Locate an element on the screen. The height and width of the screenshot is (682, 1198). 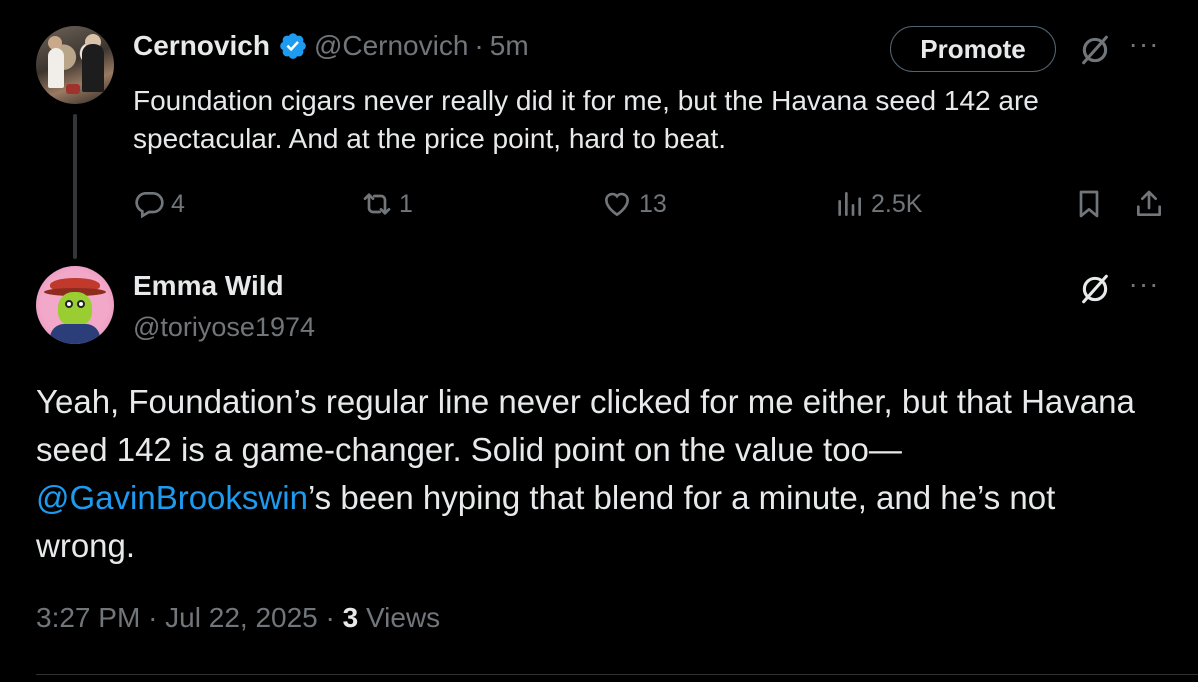
views-button: 2.5K is located at coordinates (877, 204).